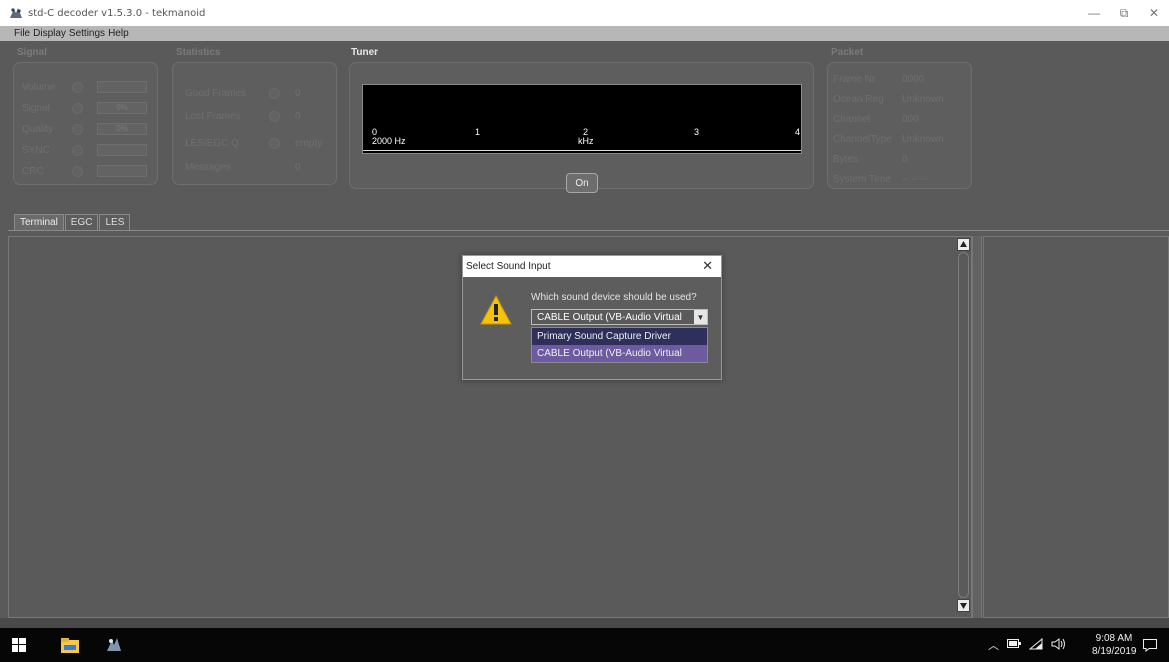 This screenshot has width=1169, height=662. What do you see at coordinates (697, 132) in the screenshot?
I see `tick-label: 3` at bounding box center [697, 132].